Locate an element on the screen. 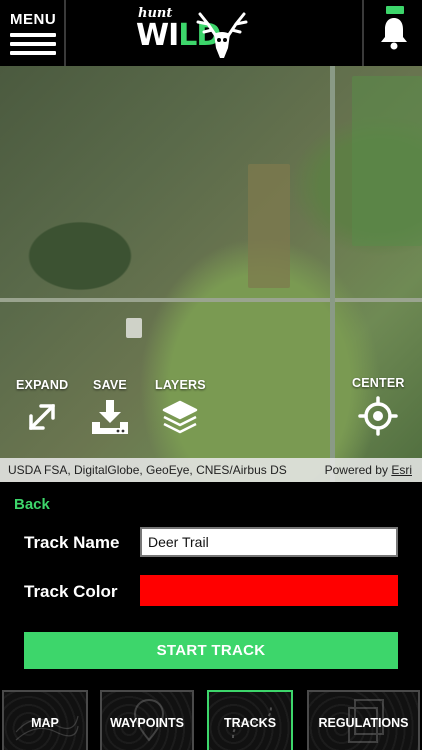  bottom-tab-bar: MAP WAYPOINTS TRACKS REGULATIONS is located at coordinates (211, 719).